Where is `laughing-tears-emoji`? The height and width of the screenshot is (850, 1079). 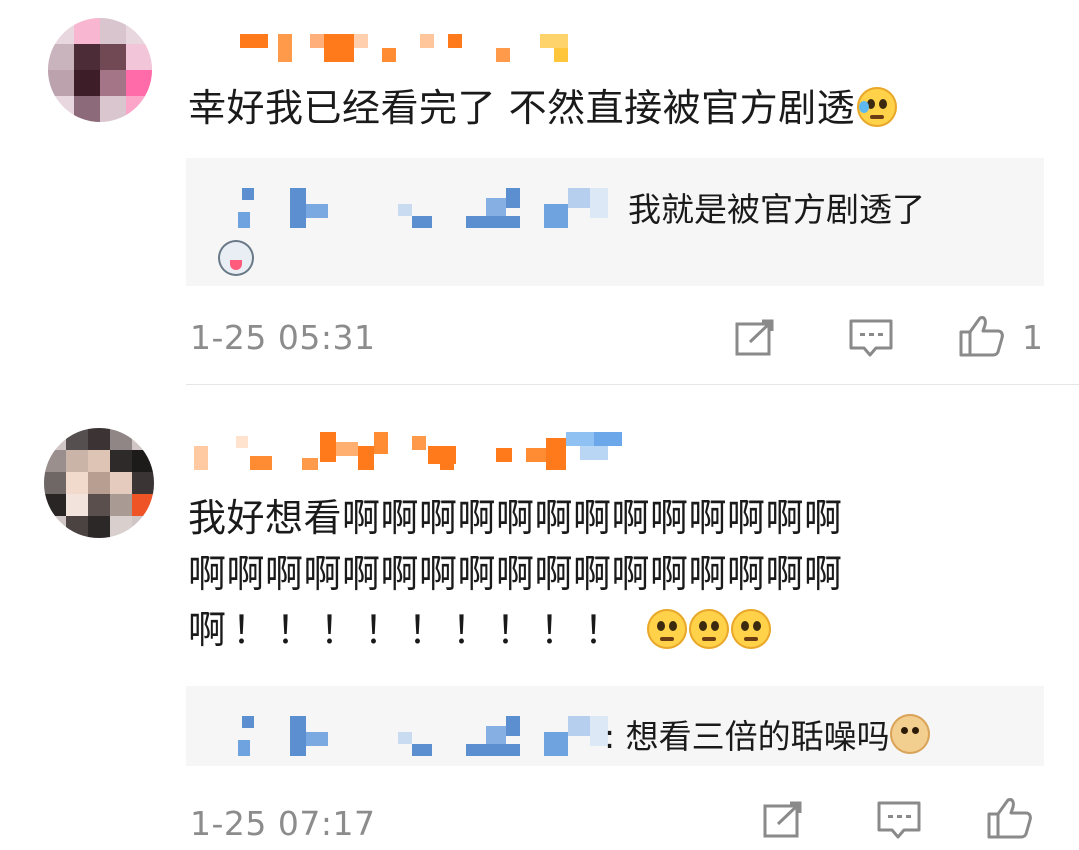 laughing-tears-emoji is located at coordinates (877, 107).